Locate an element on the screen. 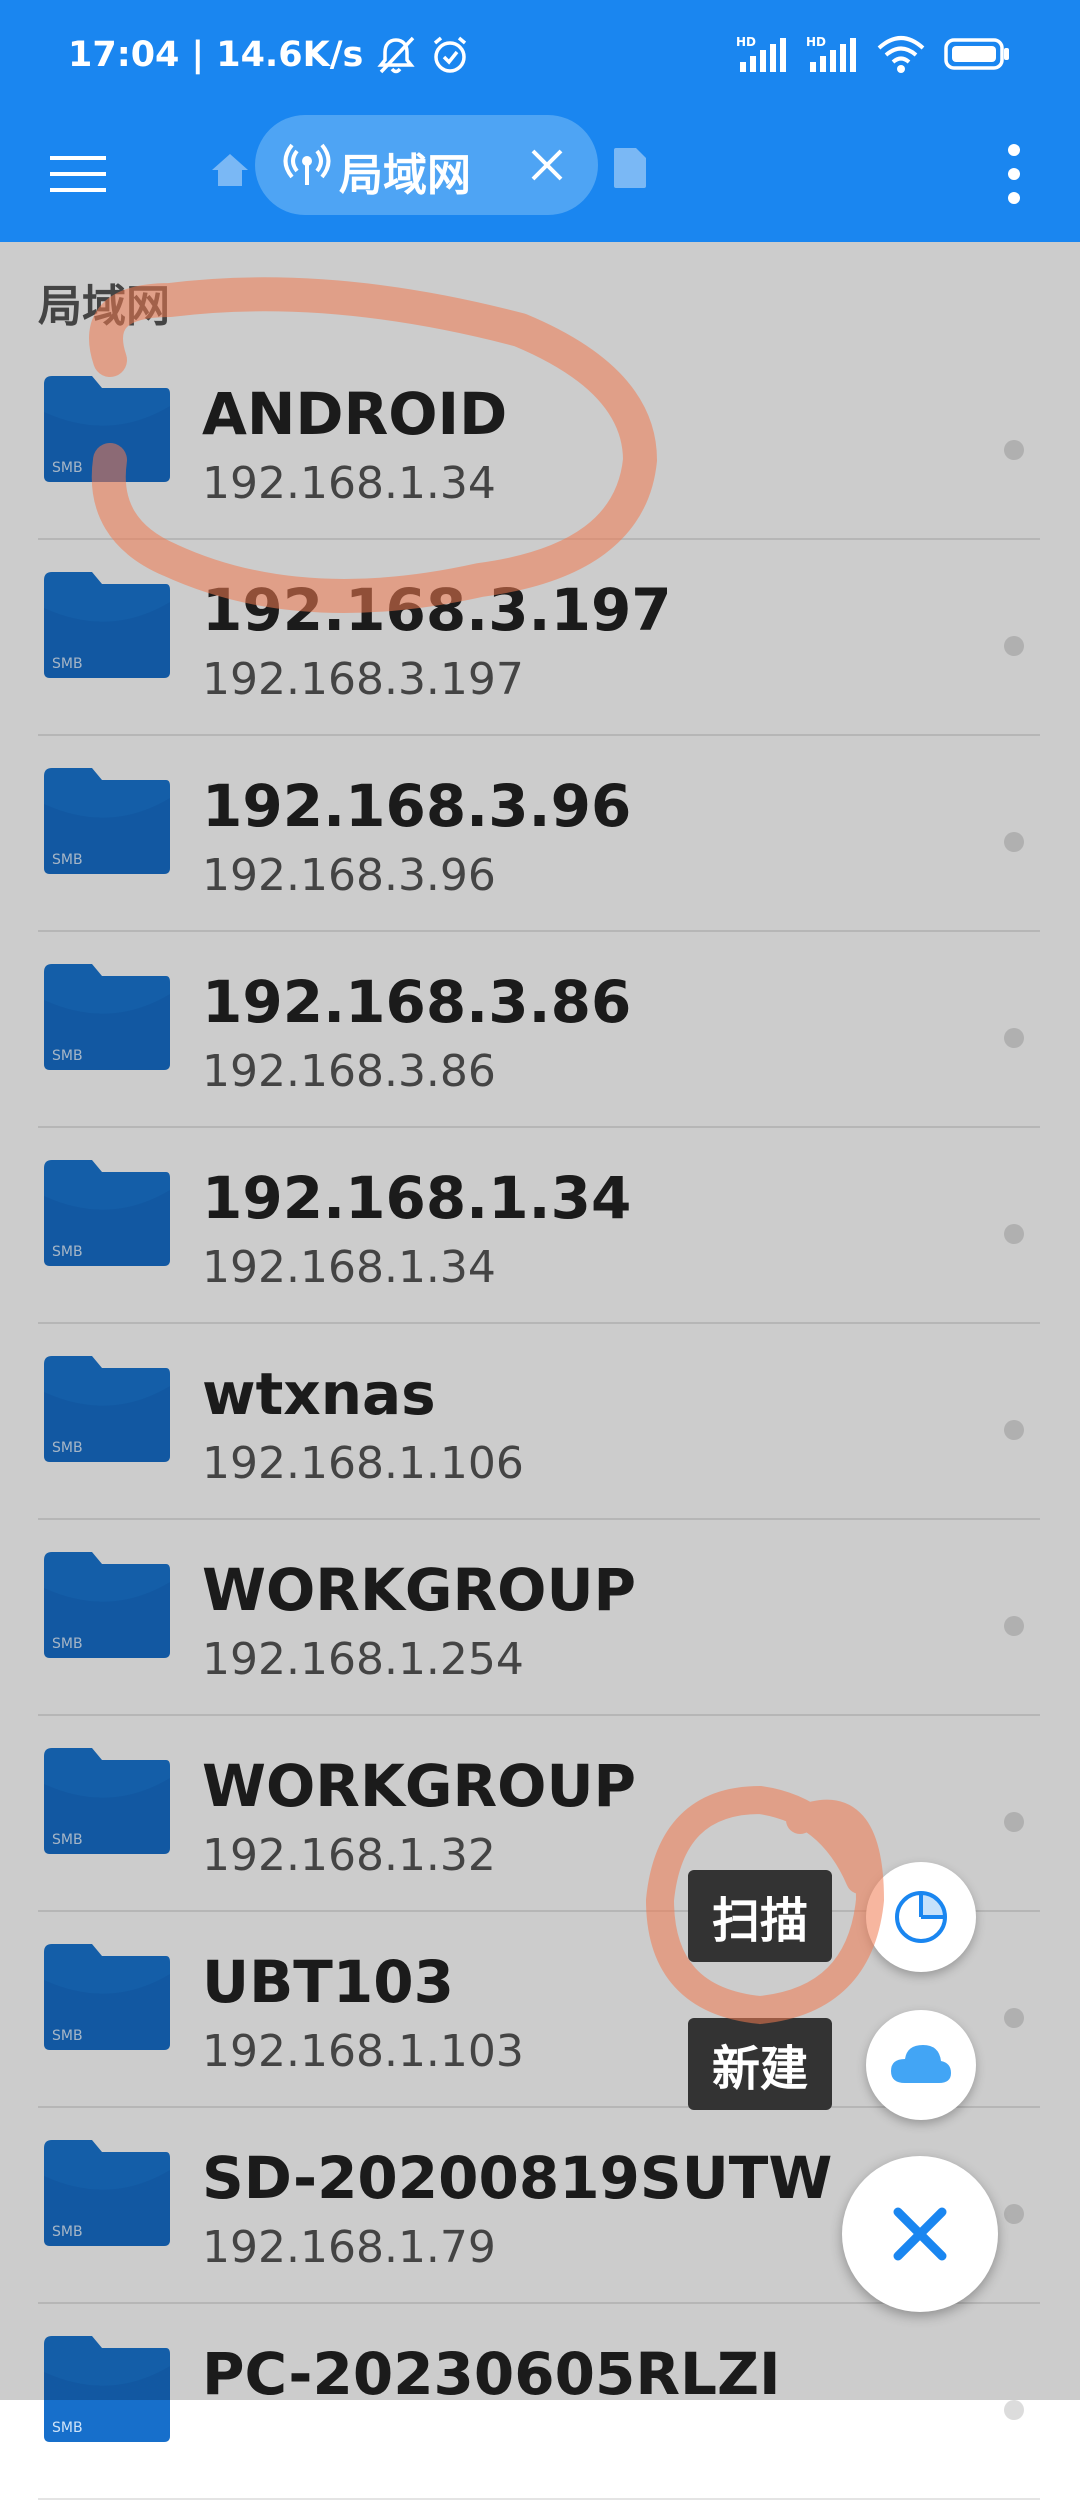  battery-icon is located at coordinates (976, 54).